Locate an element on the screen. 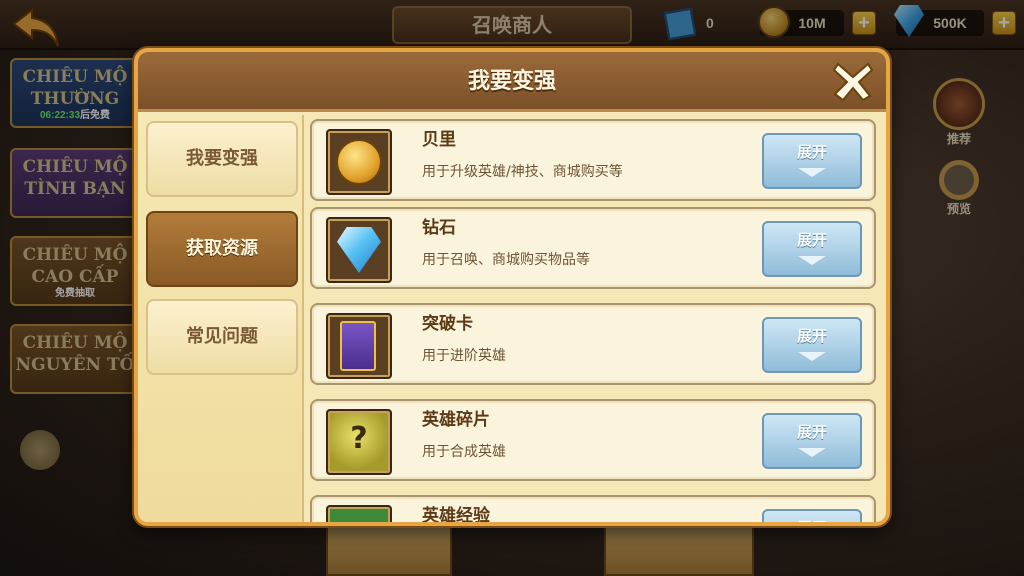 The height and width of the screenshot is (576, 1024). tab-get-resources: 获取资源 is located at coordinates (222, 249).